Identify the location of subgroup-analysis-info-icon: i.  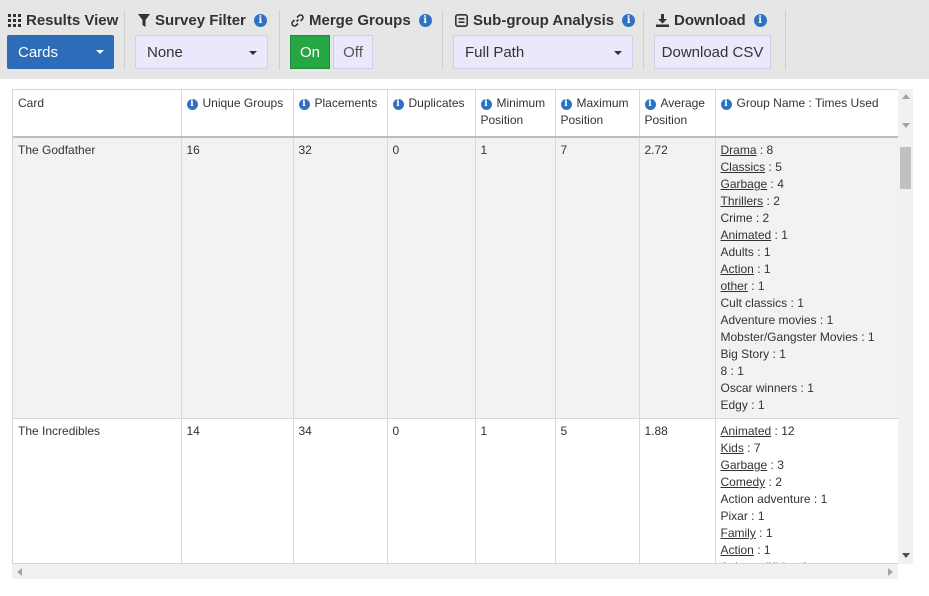
(629, 20).